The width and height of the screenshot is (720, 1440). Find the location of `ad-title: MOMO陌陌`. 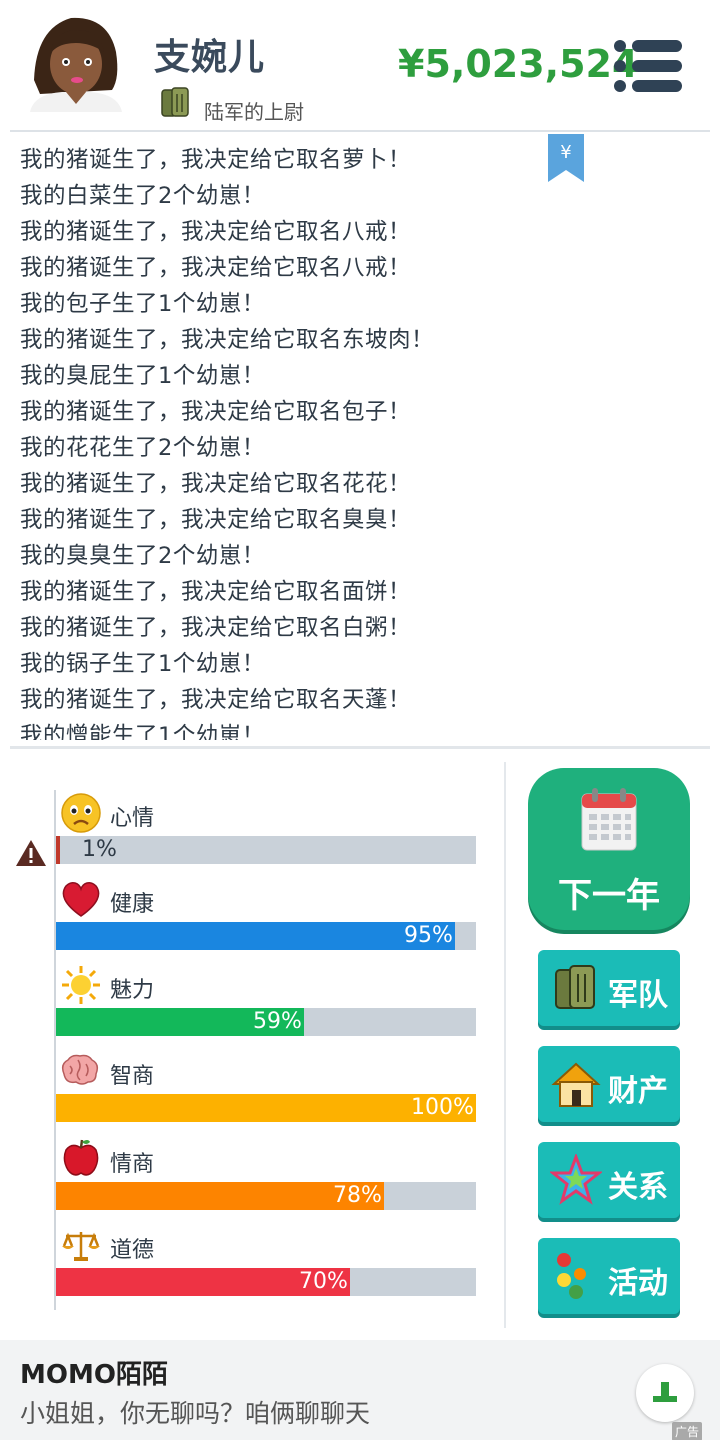

ad-title: MOMO陌陌 is located at coordinates (94, 1375).